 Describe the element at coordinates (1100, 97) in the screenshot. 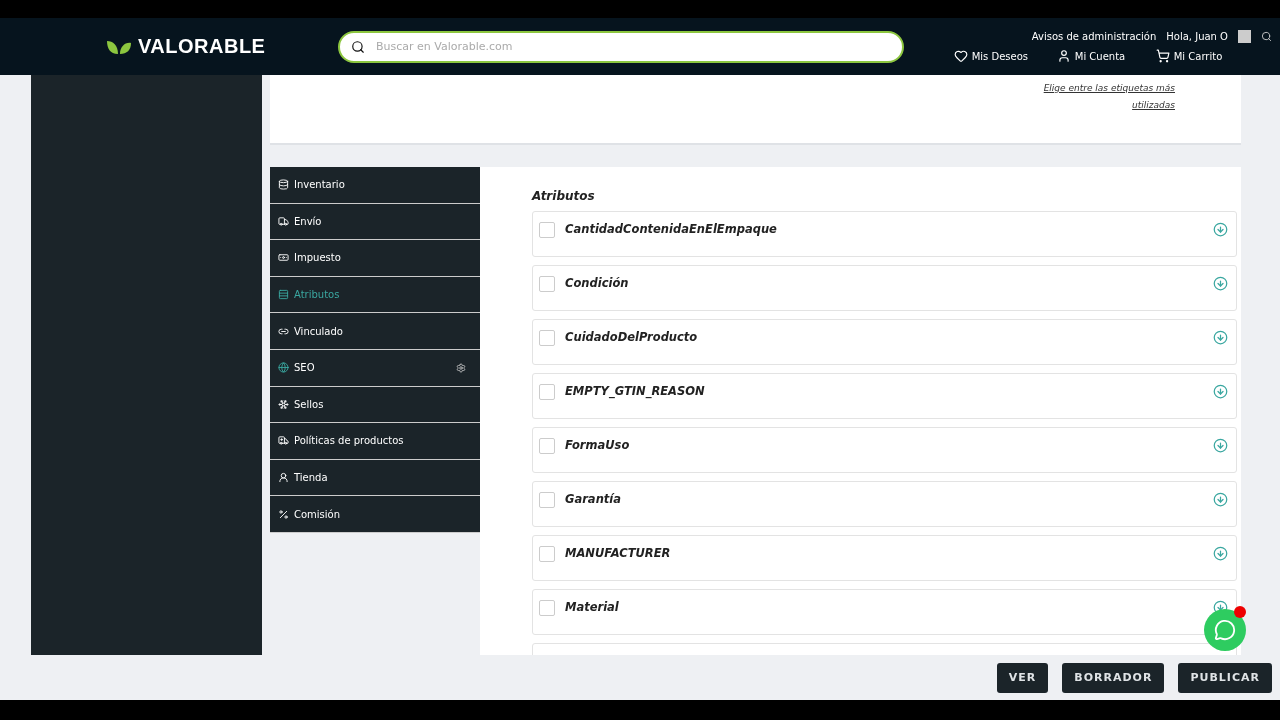

I see `tags-link: Elige entre las etiquetas más utilizadas` at that location.